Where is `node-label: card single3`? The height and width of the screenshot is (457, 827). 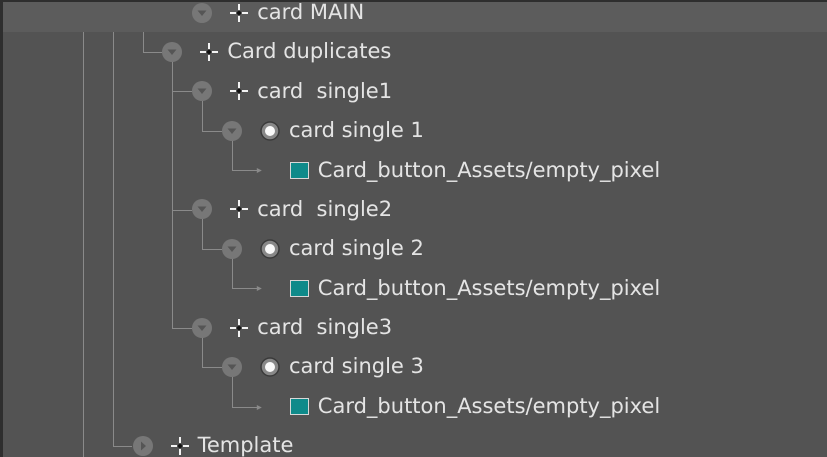
node-label: card single3 is located at coordinates (324, 328).